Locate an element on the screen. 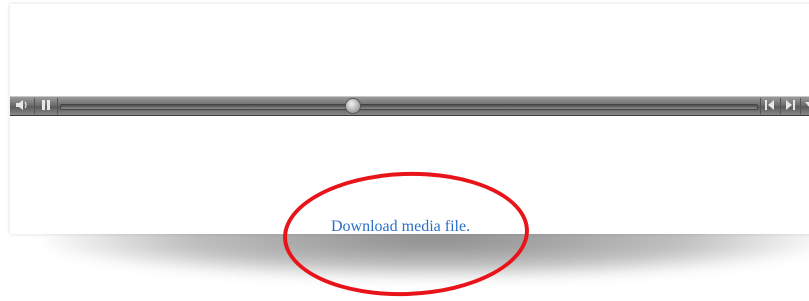 The image size is (809, 301). seek-thumb is located at coordinates (353, 106).